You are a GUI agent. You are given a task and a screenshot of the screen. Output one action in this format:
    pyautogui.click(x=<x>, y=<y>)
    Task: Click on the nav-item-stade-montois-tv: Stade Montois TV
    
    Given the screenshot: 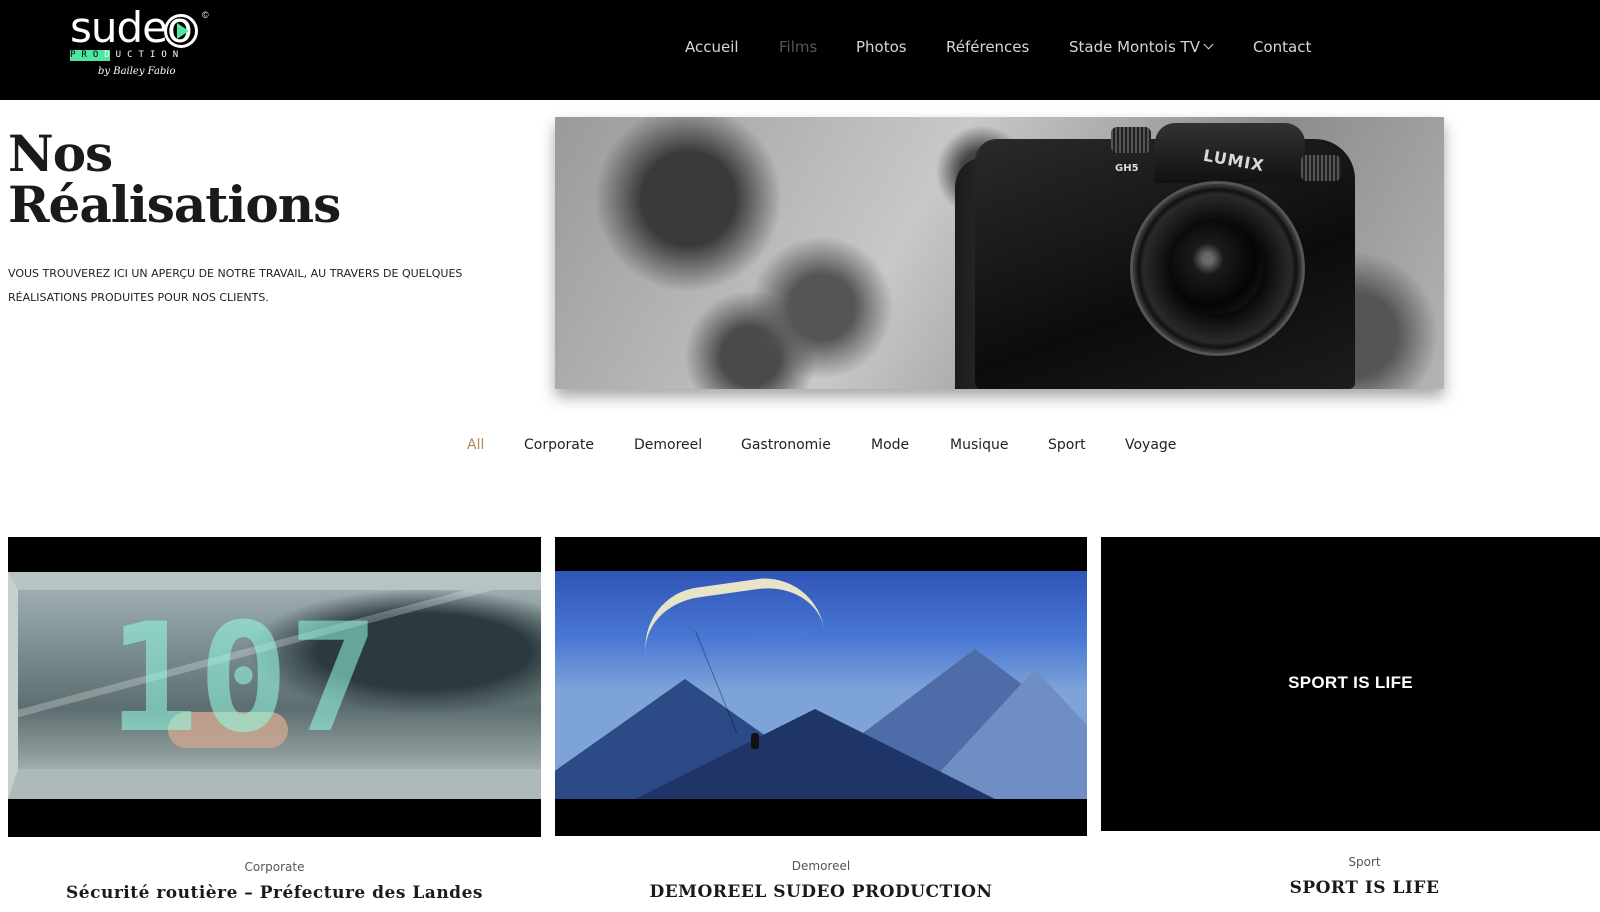 What is the action you would take?
    pyautogui.click(x=1141, y=47)
    